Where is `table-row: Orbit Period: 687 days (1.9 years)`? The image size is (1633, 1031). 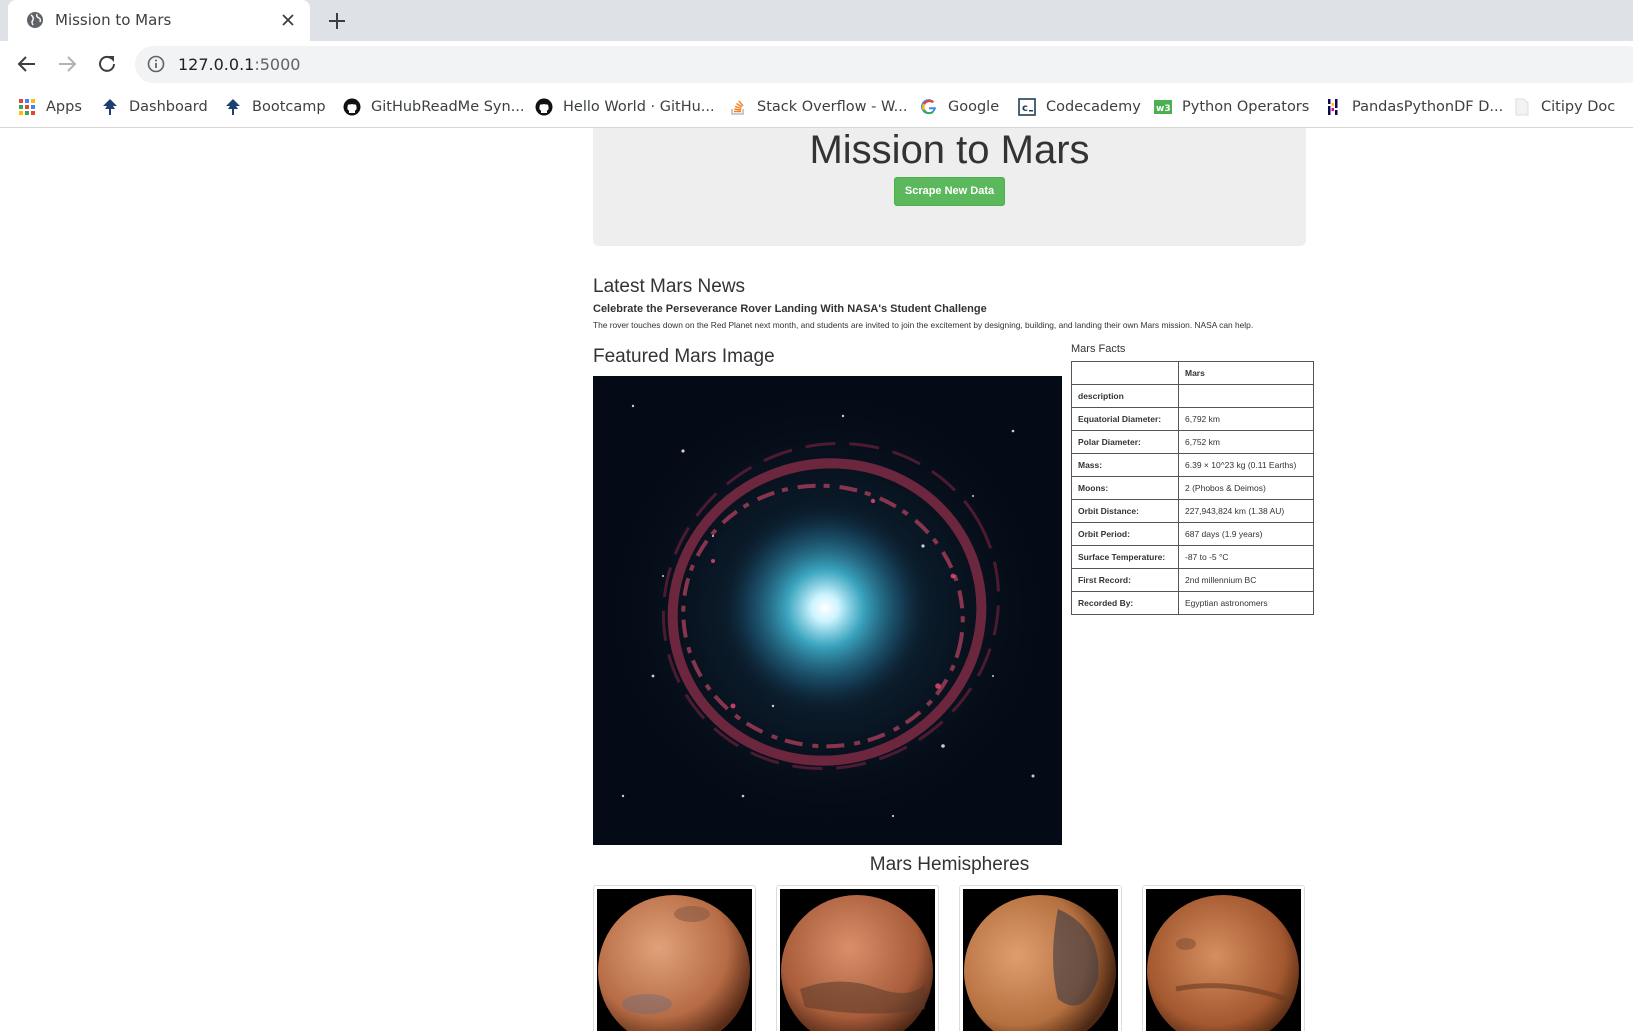 table-row: Orbit Period: 687 days (1.9 years) is located at coordinates (1192, 534).